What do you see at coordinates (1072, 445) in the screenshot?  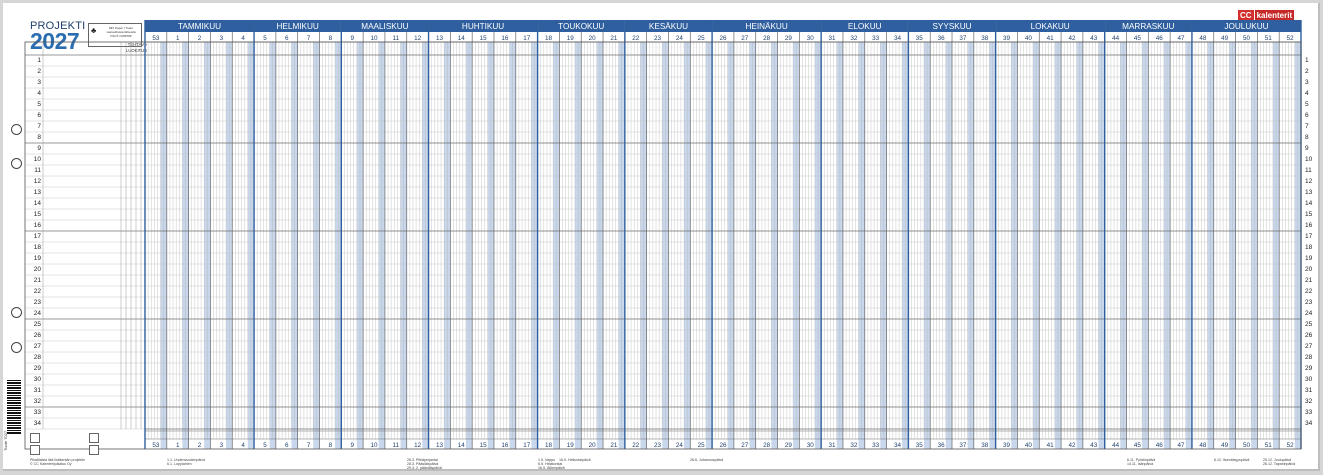 I see `week-number-bottom: 42` at bounding box center [1072, 445].